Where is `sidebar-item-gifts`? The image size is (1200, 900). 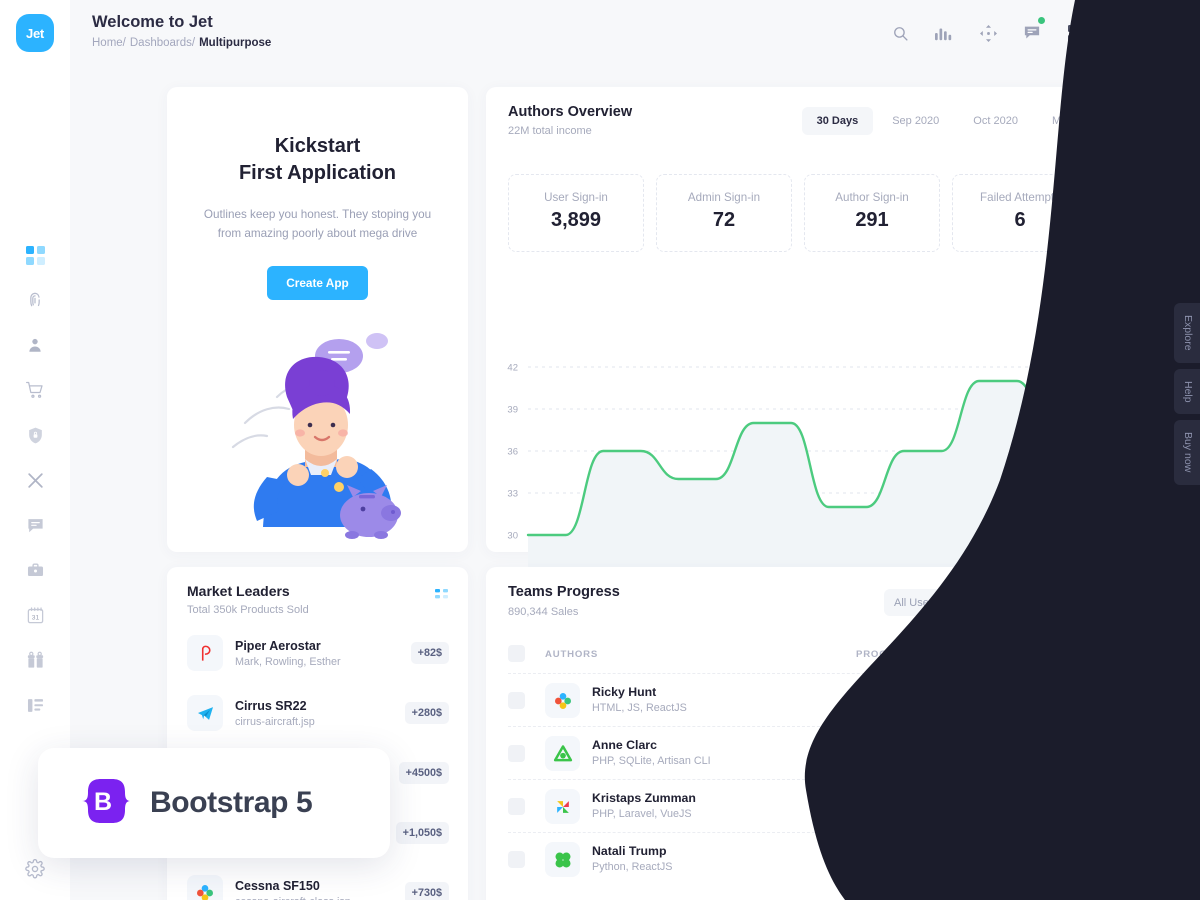 sidebar-item-gifts is located at coordinates (35, 660).